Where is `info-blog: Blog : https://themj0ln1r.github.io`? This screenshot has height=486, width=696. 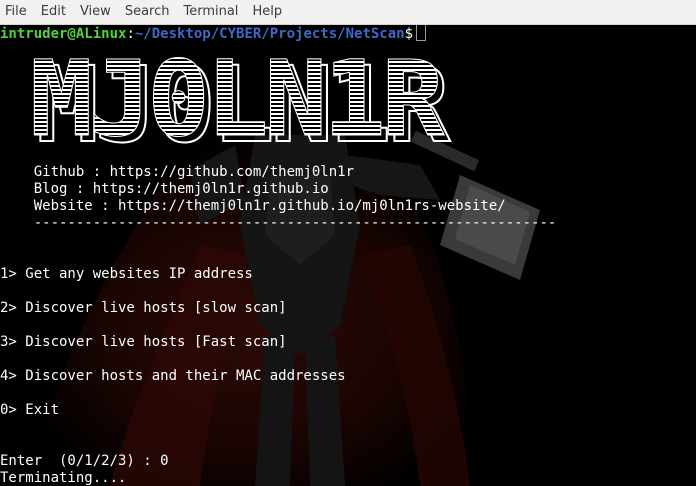 info-blog: Blog : https://themj0ln1r.github.io is located at coordinates (164, 189).